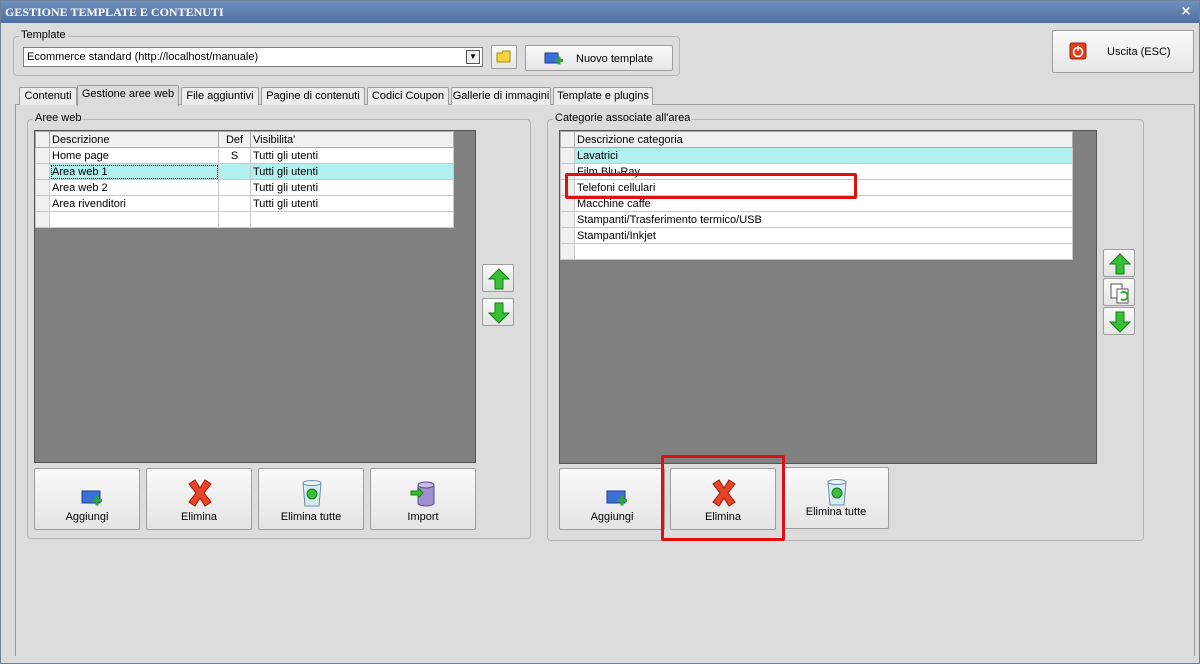  Describe the element at coordinates (114, 12) in the screenshot. I see `window-title: GESTIONE TEMPLATE E CONTENUTI` at that location.